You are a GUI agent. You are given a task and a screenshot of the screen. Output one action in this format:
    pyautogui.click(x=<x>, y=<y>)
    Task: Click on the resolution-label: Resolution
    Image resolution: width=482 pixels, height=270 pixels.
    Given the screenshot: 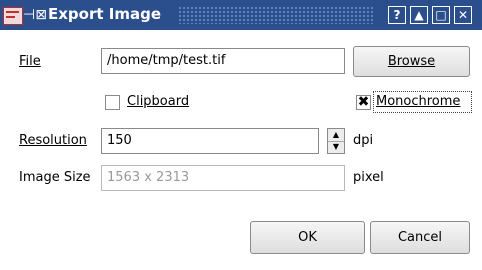 What is the action you would take?
    pyautogui.click(x=53, y=140)
    